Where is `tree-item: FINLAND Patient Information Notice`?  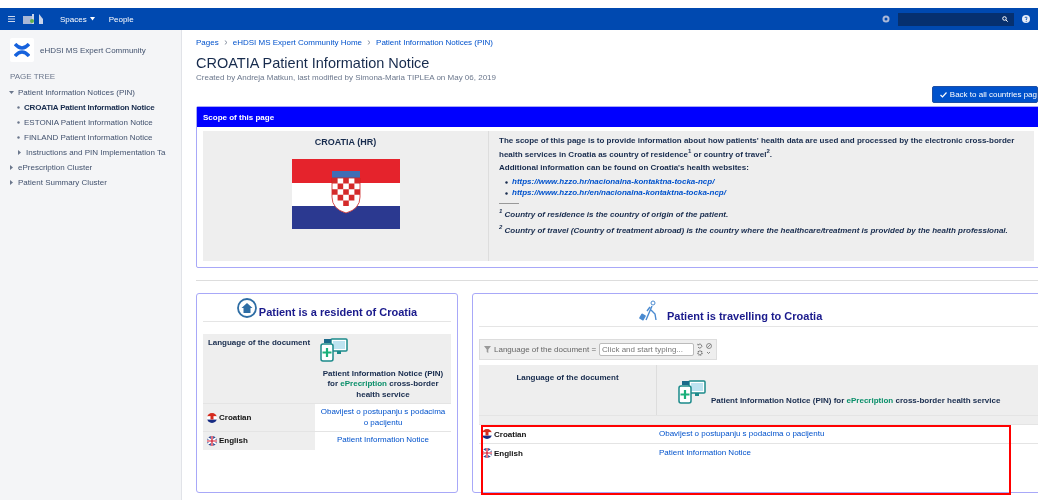
tree-item: FINLAND Patient Information Notice is located at coordinates (88, 137).